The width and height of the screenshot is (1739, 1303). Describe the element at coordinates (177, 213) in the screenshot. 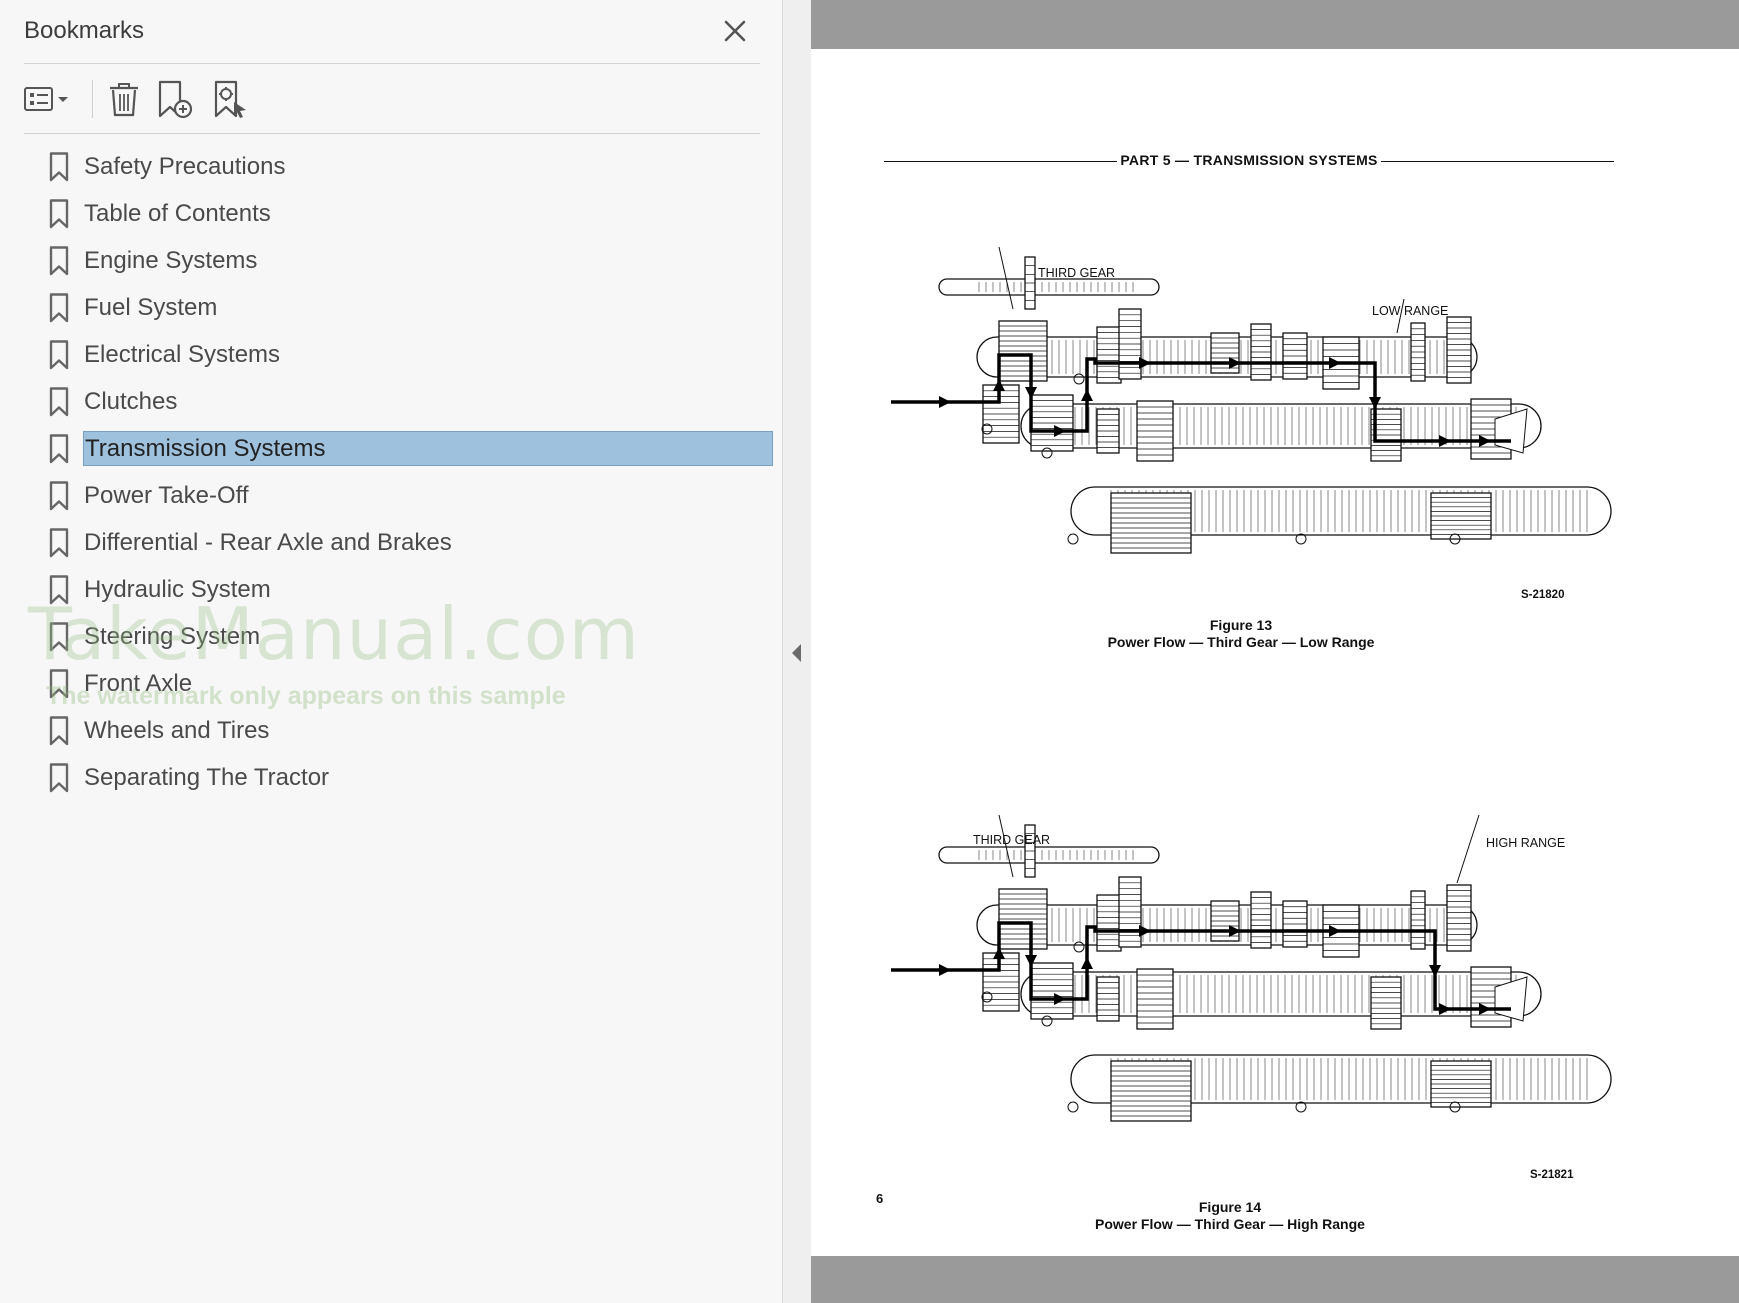

I see `bookmark-label: Table of Contents` at that location.